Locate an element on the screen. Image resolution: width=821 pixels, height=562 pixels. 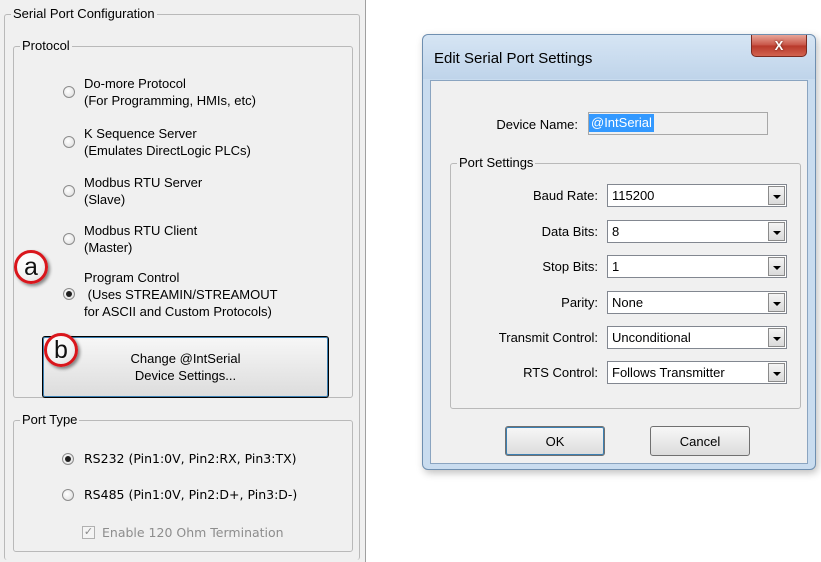
option-description: (Uses STREAMIN/STREAMOUT is located at coordinates (181, 294).